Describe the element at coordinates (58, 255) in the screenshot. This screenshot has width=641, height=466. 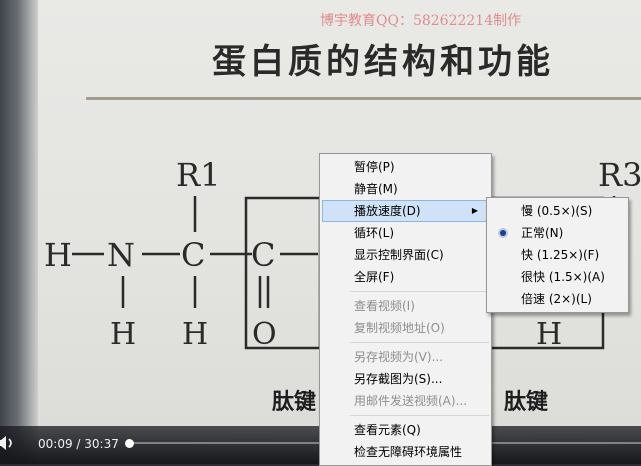
I see `atom-h-left: H` at that location.